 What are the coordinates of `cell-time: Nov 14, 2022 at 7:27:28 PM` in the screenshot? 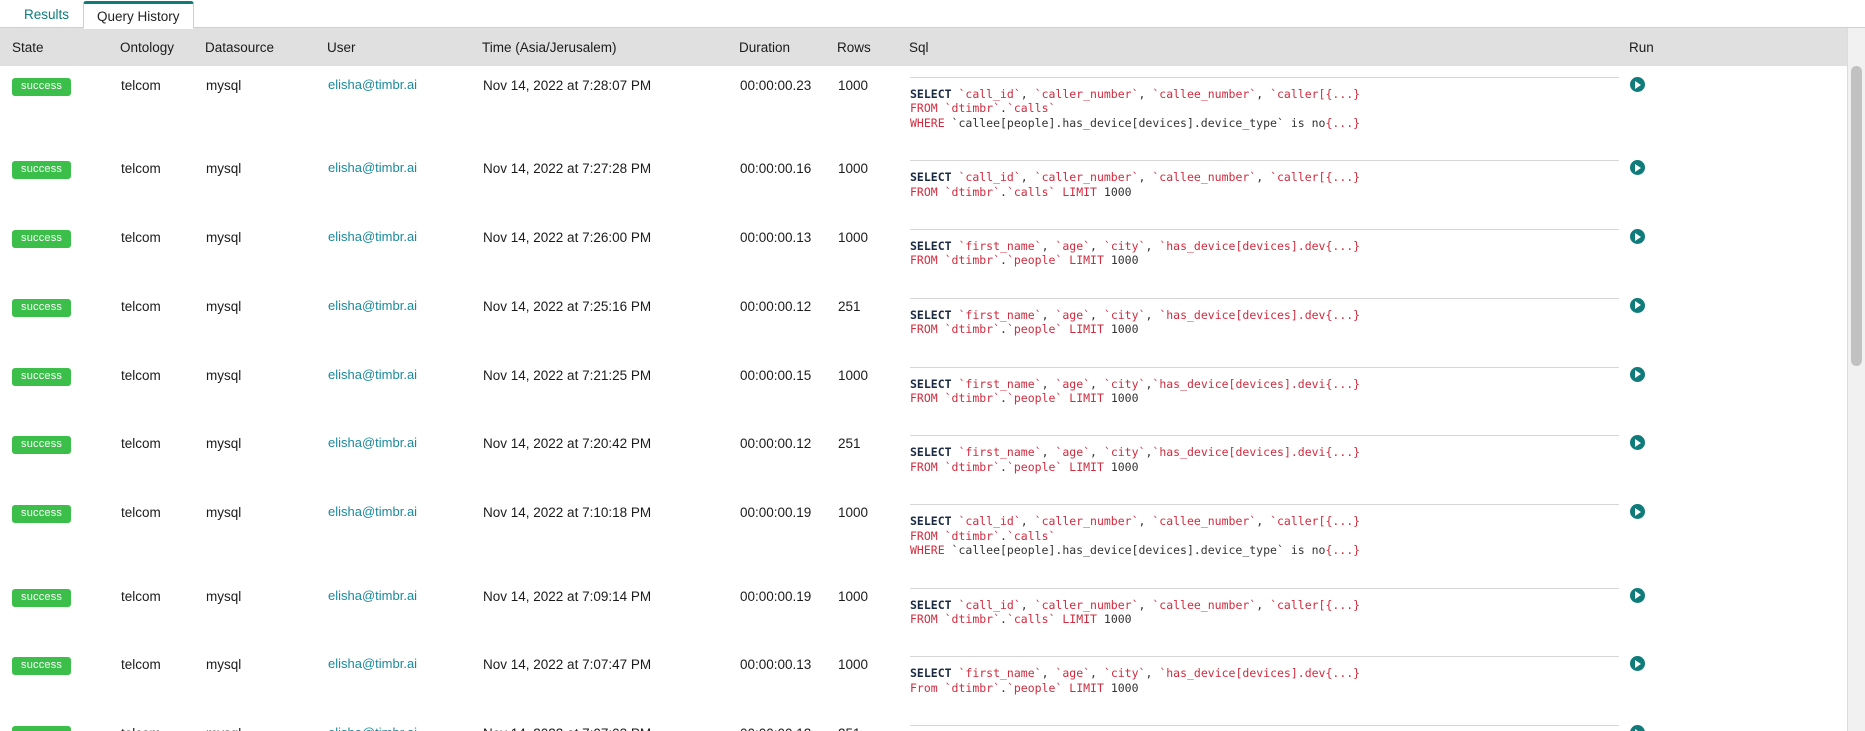 It's located at (610, 184).